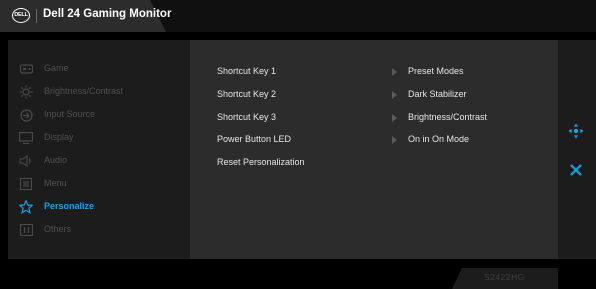 This screenshot has height=289, width=596. Describe the element at coordinates (382, 163) in the screenshot. I see `option-reset-personalization: Reset Personalization` at that location.